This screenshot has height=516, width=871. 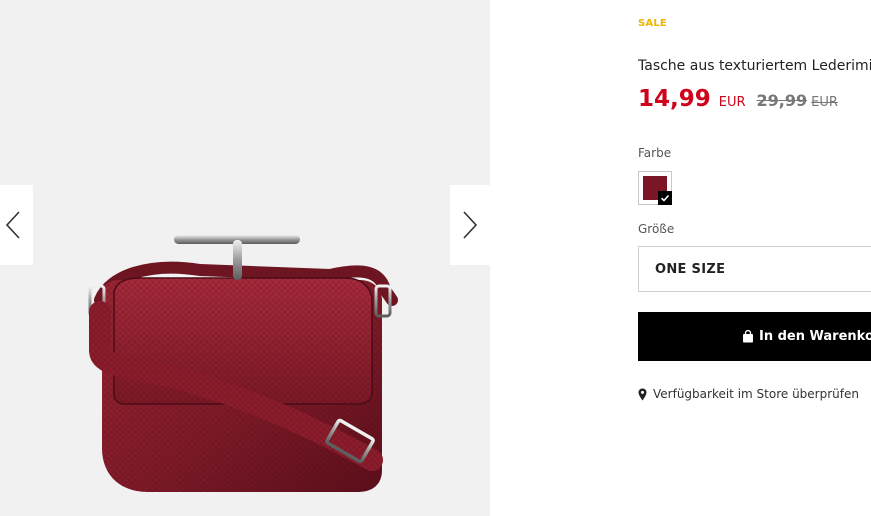 What do you see at coordinates (642, 394) in the screenshot?
I see `map-pin-icon` at bounding box center [642, 394].